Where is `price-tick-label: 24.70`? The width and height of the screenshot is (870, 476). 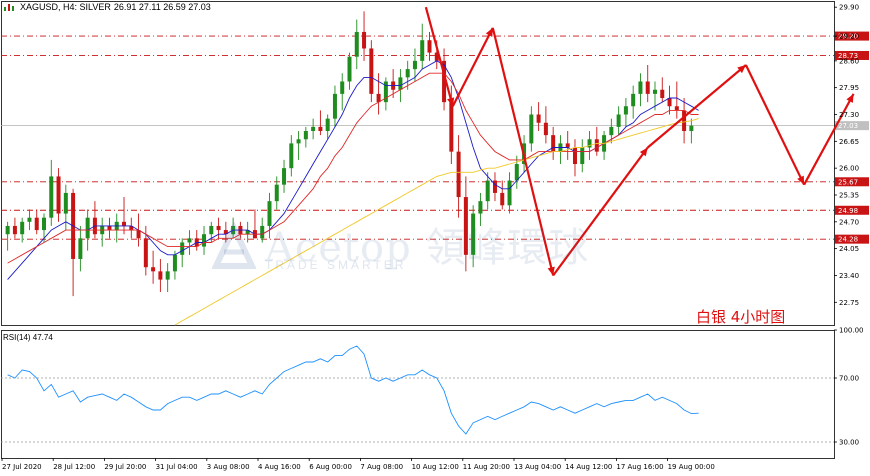
price-tick-label: 24.70 is located at coordinates (849, 222).